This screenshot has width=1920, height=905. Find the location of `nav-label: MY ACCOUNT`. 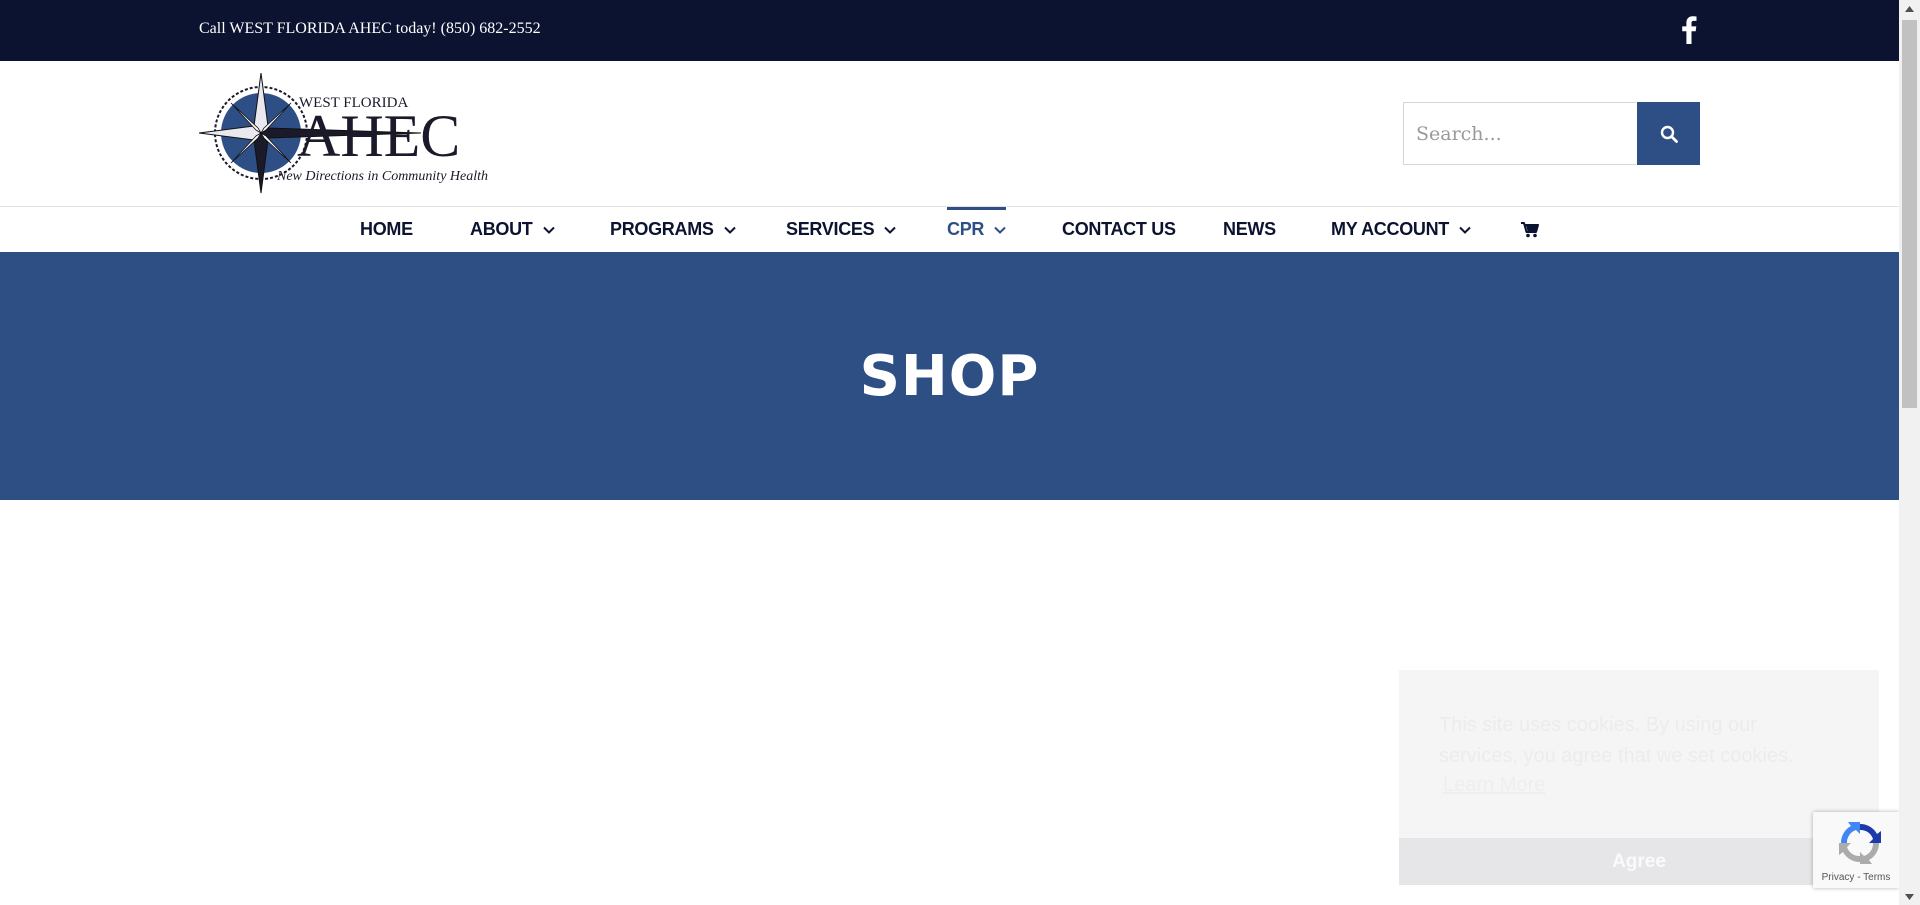

nav-label: MY ACCOUNT is located at coordinates (1390, 229).